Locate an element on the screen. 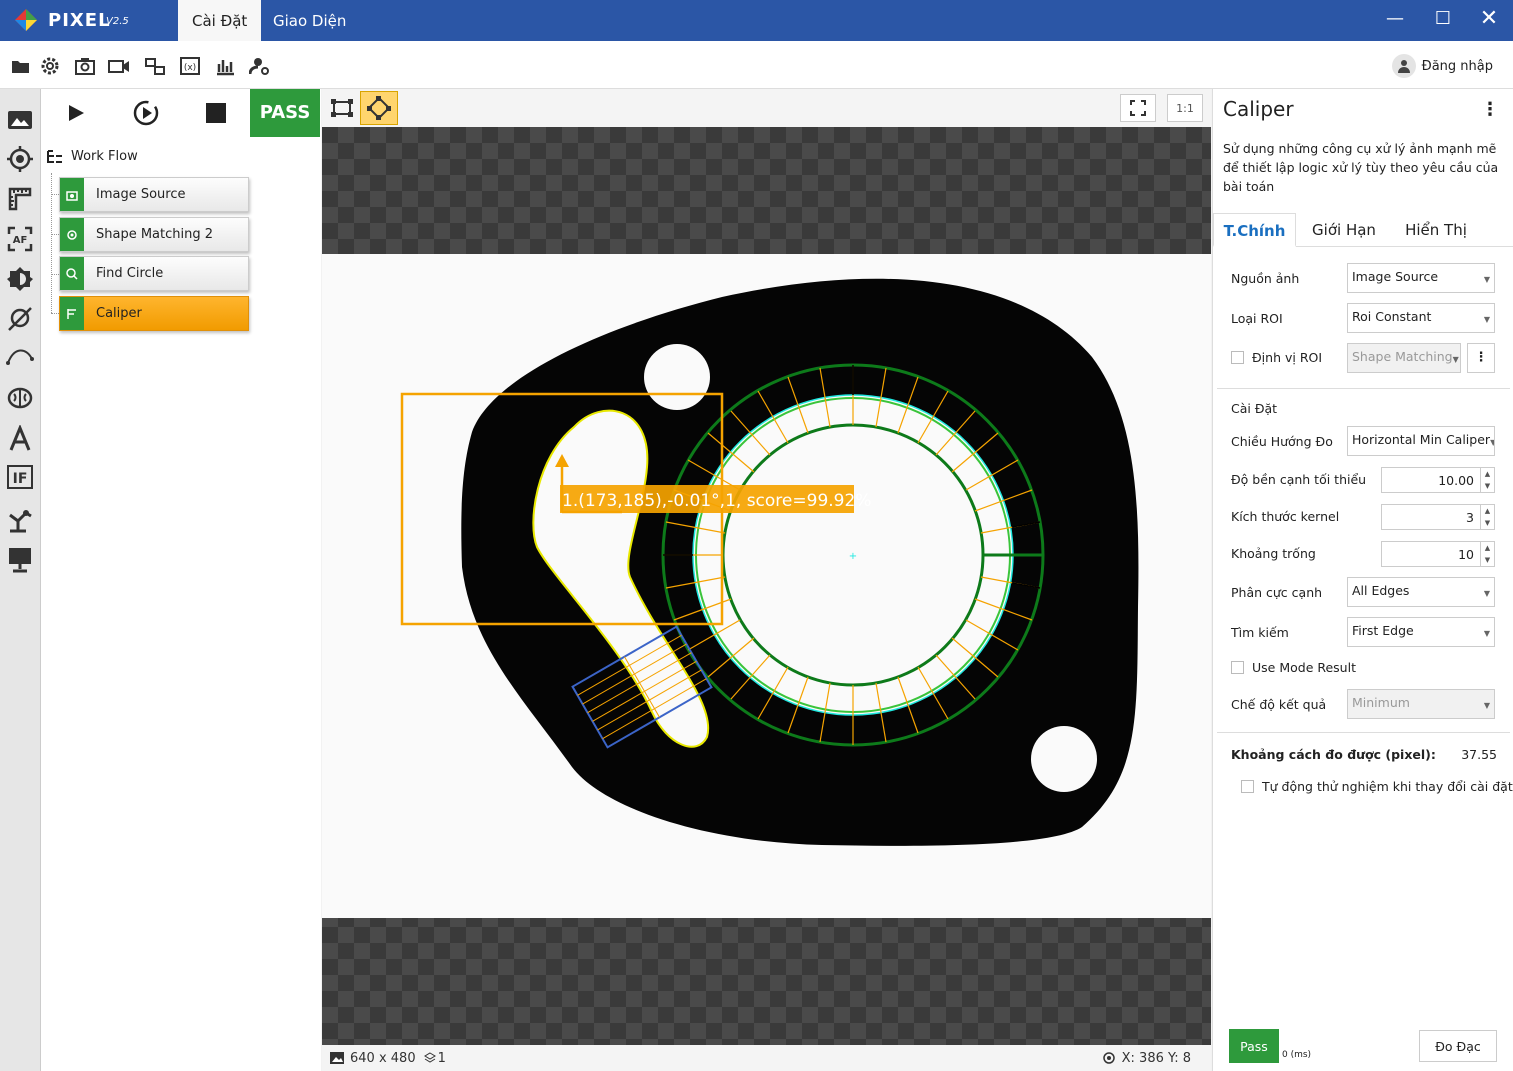 The height and width of the screenshot is (1071, 1513). result-mode-select: Minimum ▼ is located at coordinates (1421, 704).